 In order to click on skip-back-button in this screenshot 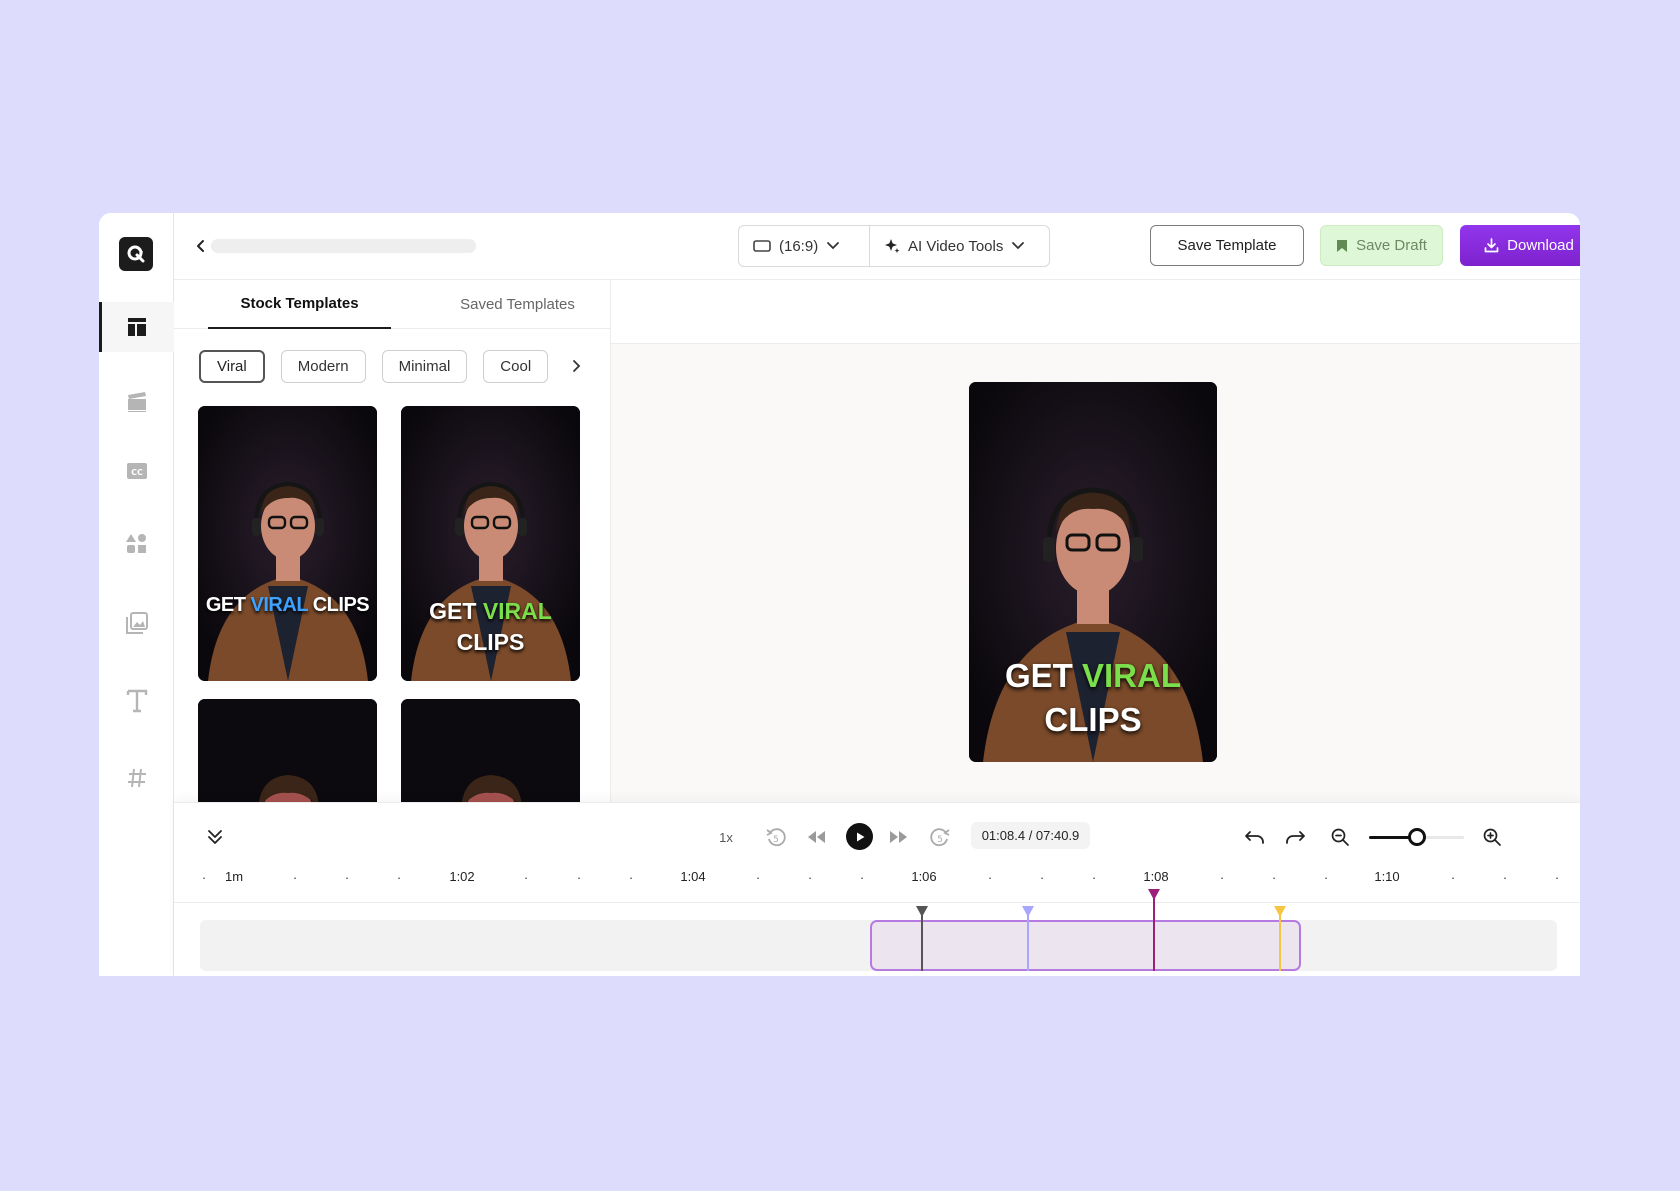, I will do `click(816, 837)`.